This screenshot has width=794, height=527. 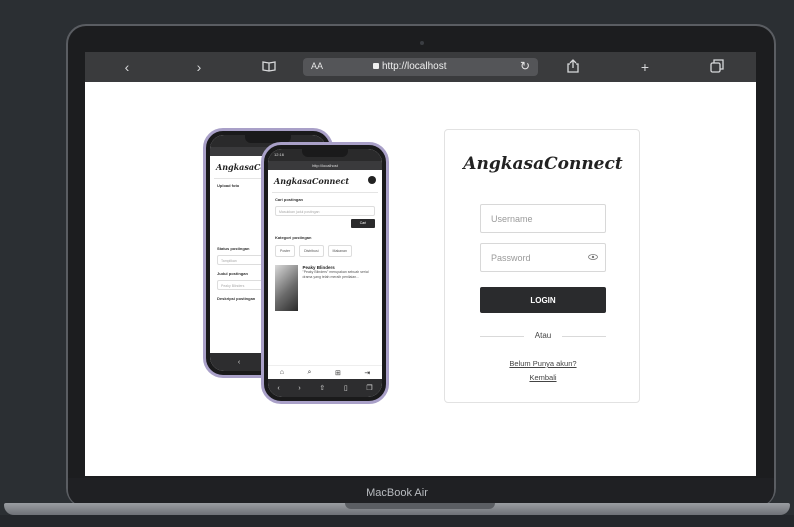 I want to click on url-text: http://localhost, so click(x=409, y=66).